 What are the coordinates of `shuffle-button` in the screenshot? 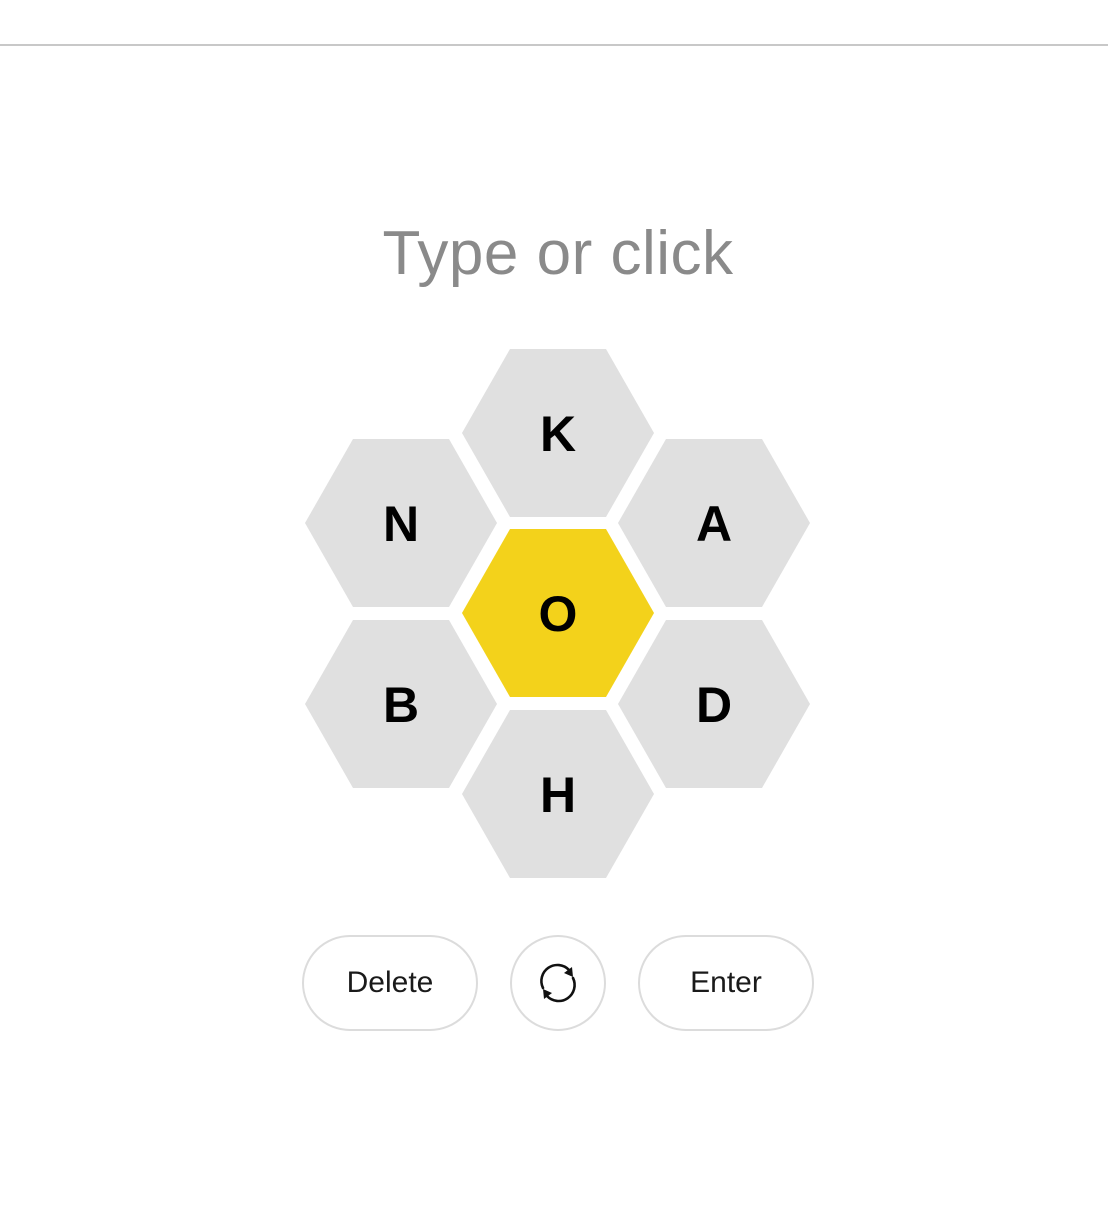 It's located at (558, 983).